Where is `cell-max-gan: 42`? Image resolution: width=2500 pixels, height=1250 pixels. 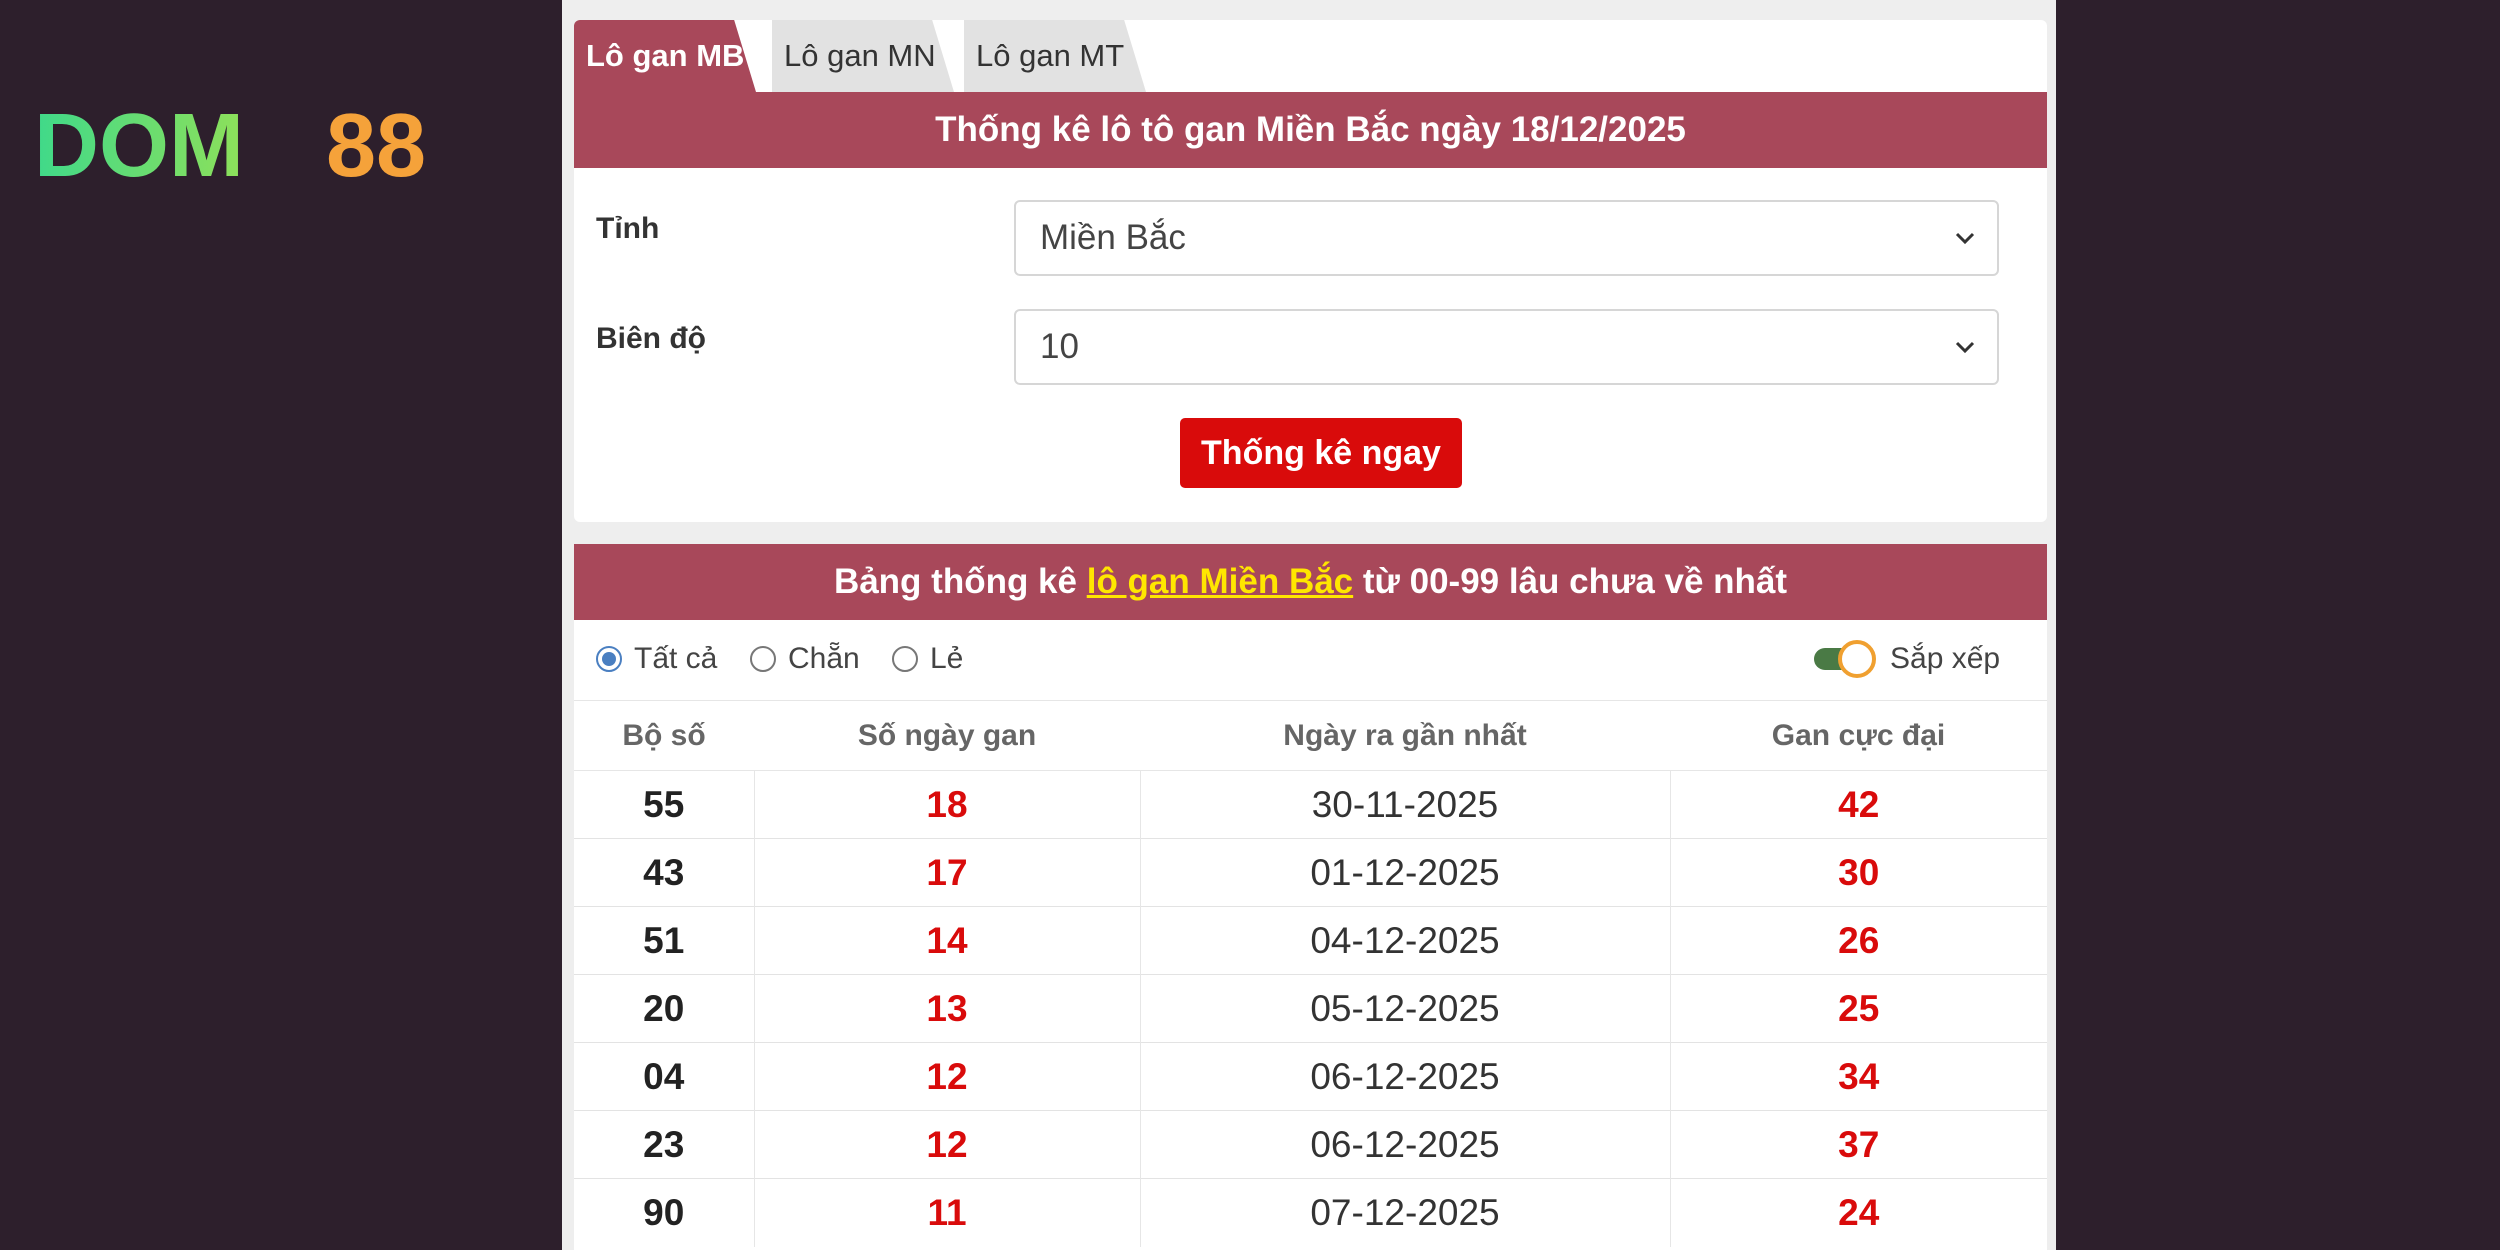 cell-max-gan: 42 is located at coordinates (1858, 804).